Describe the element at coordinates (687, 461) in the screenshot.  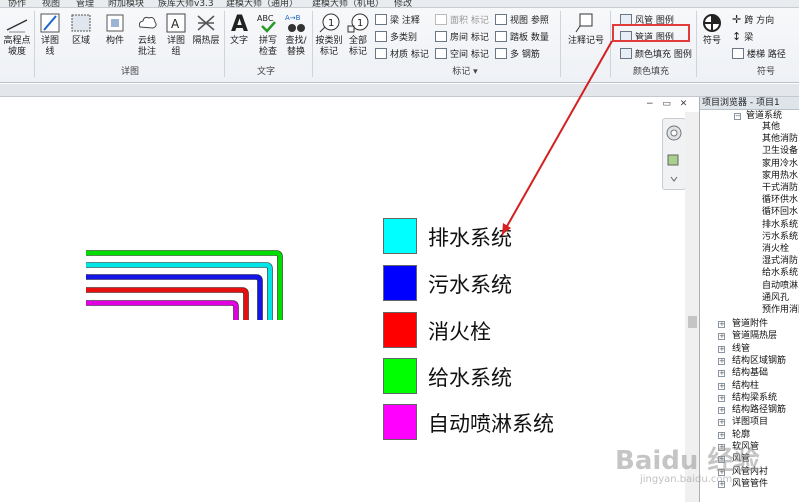
I see `watermark-logo: Baidu 经验` at that location.